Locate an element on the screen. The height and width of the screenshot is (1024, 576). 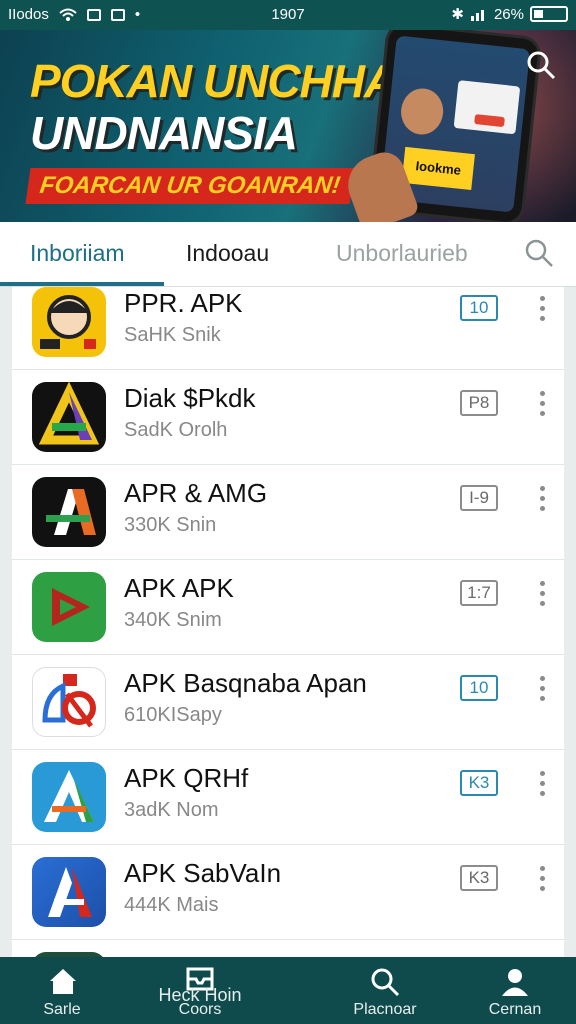
version-badge: 1:7 is located at coordinates (479, 593).